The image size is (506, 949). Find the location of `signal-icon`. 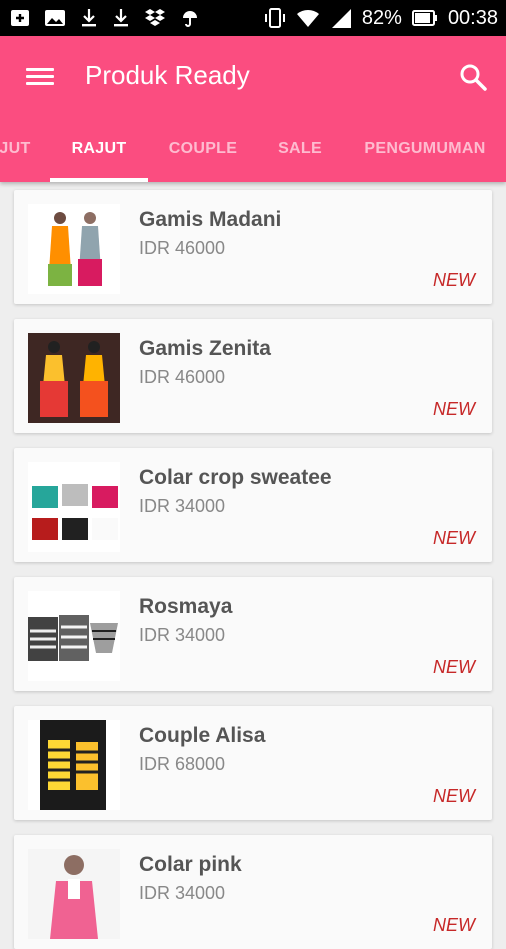

signal-icon is located at coordinates (341, 18).